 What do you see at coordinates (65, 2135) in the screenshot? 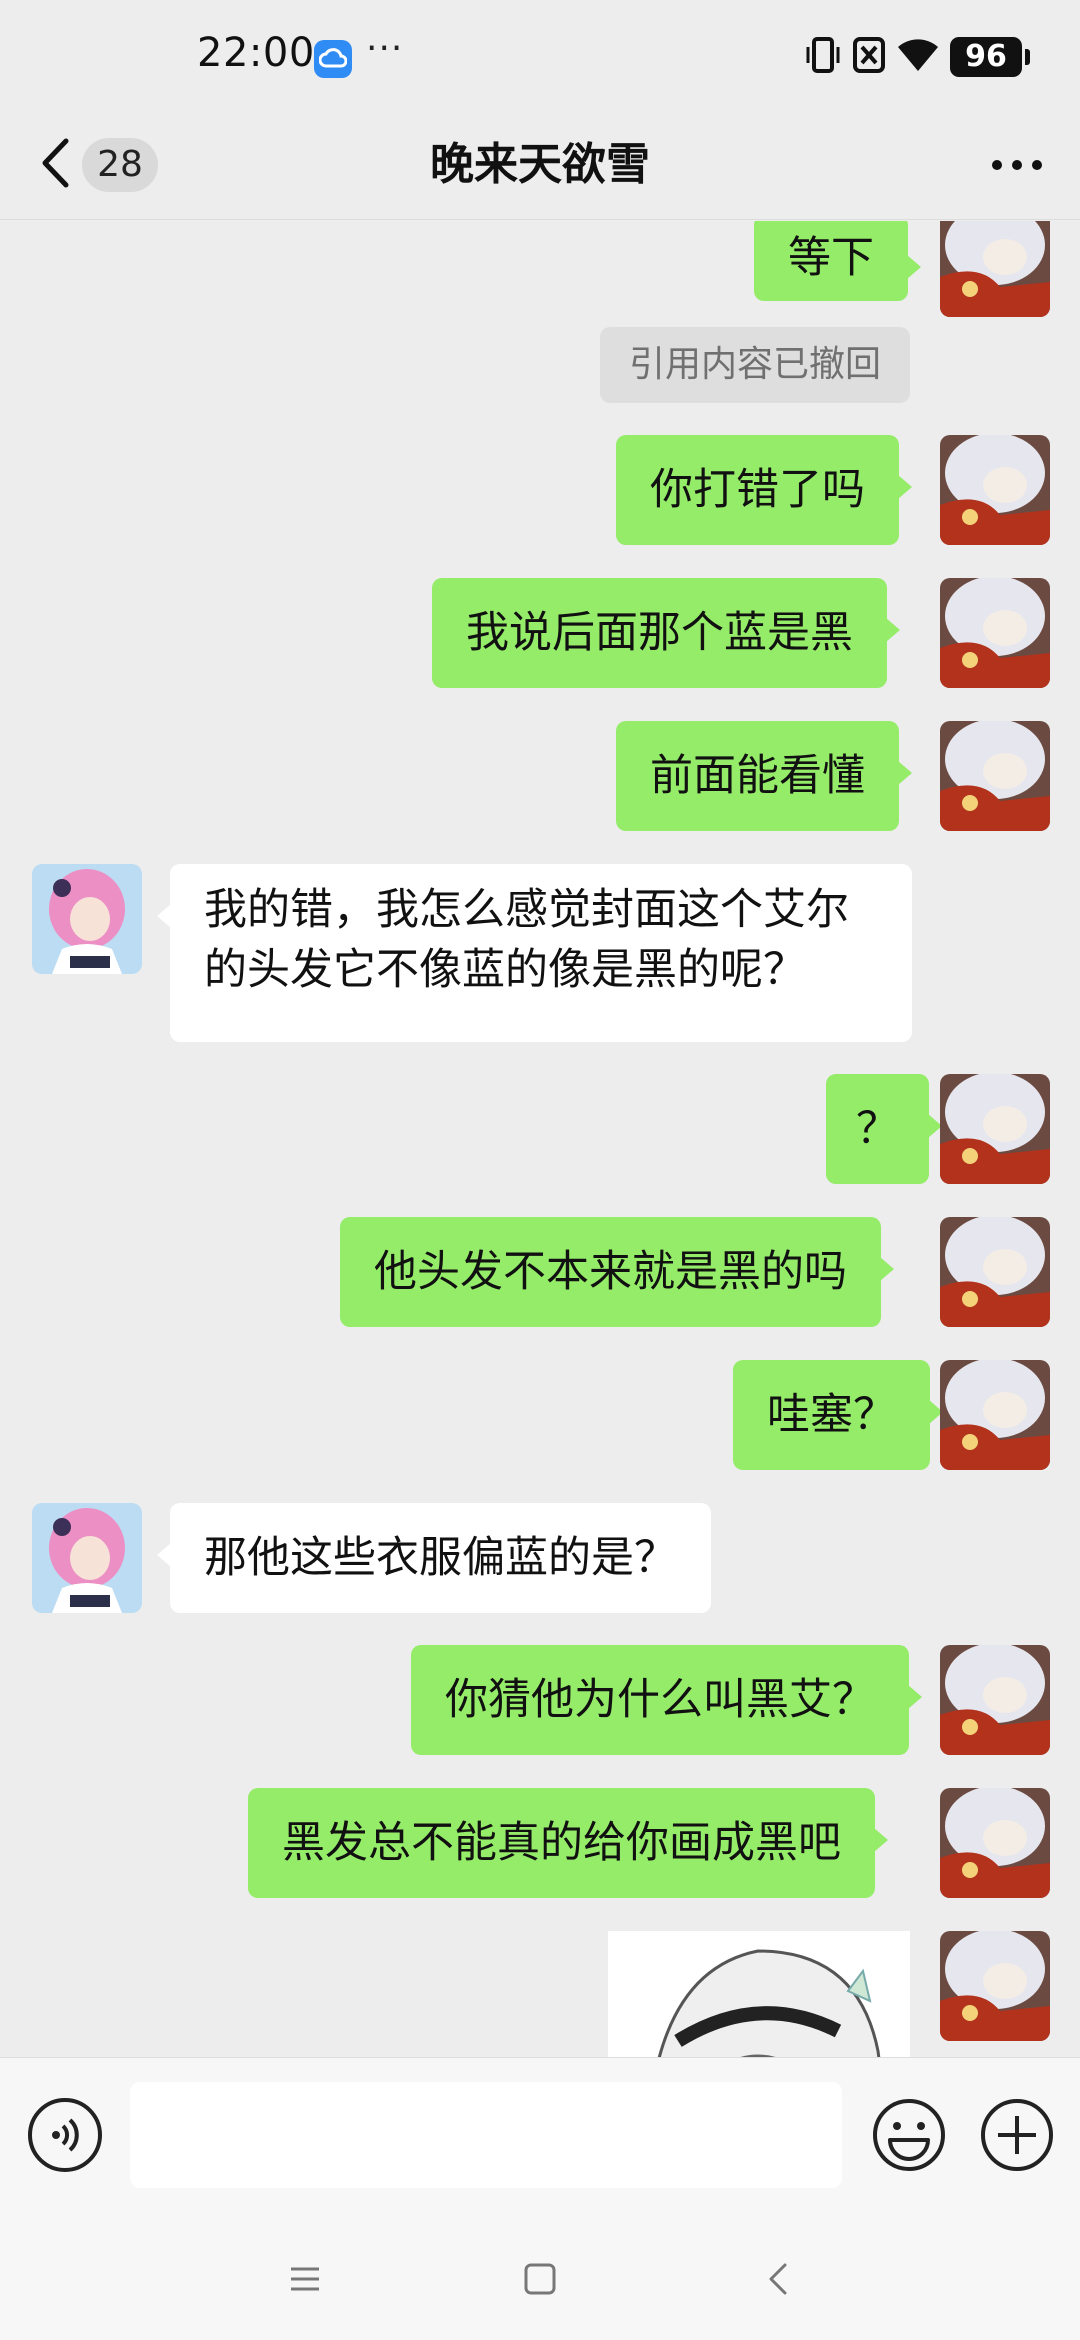
I see `voice-button` at bounding box center [65, 2135].